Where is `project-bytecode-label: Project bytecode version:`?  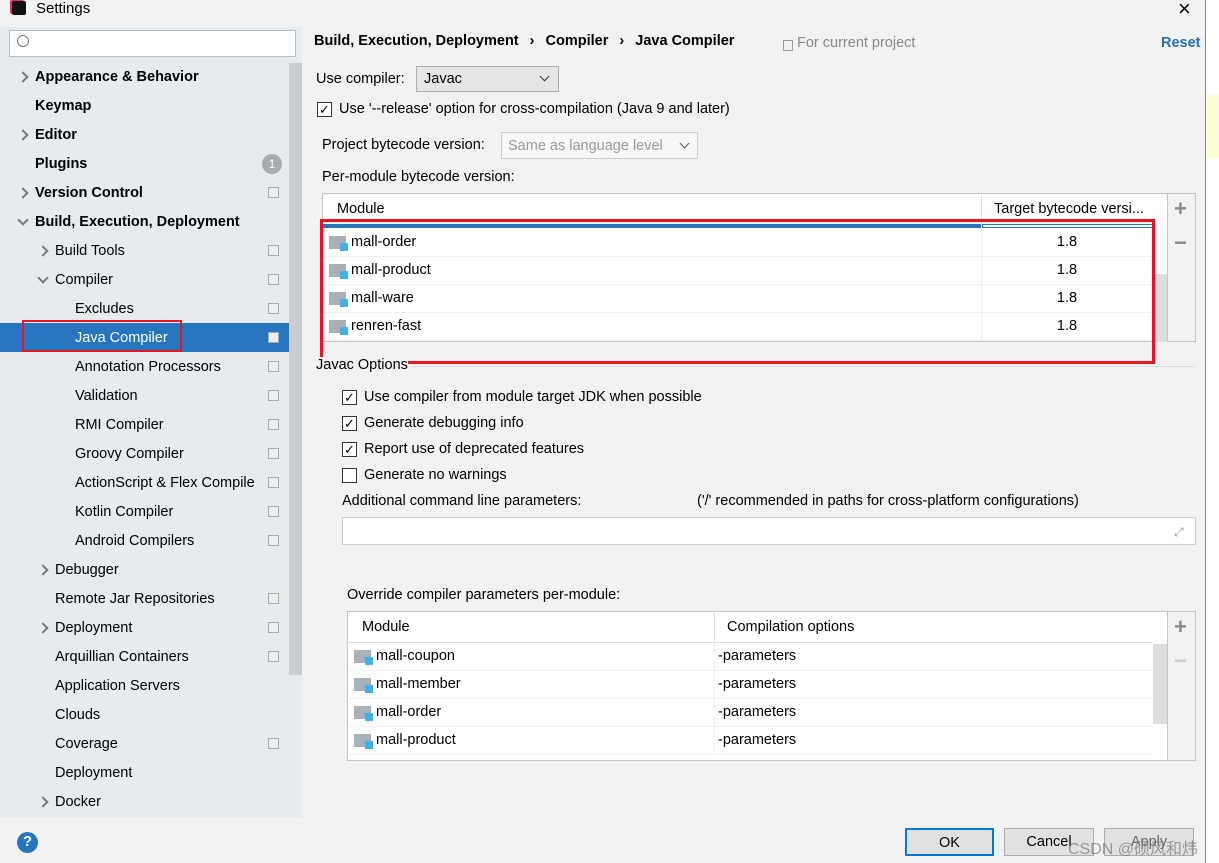
project-bytecode-label: Project bytecode version: is located at coordinates (403, 145).